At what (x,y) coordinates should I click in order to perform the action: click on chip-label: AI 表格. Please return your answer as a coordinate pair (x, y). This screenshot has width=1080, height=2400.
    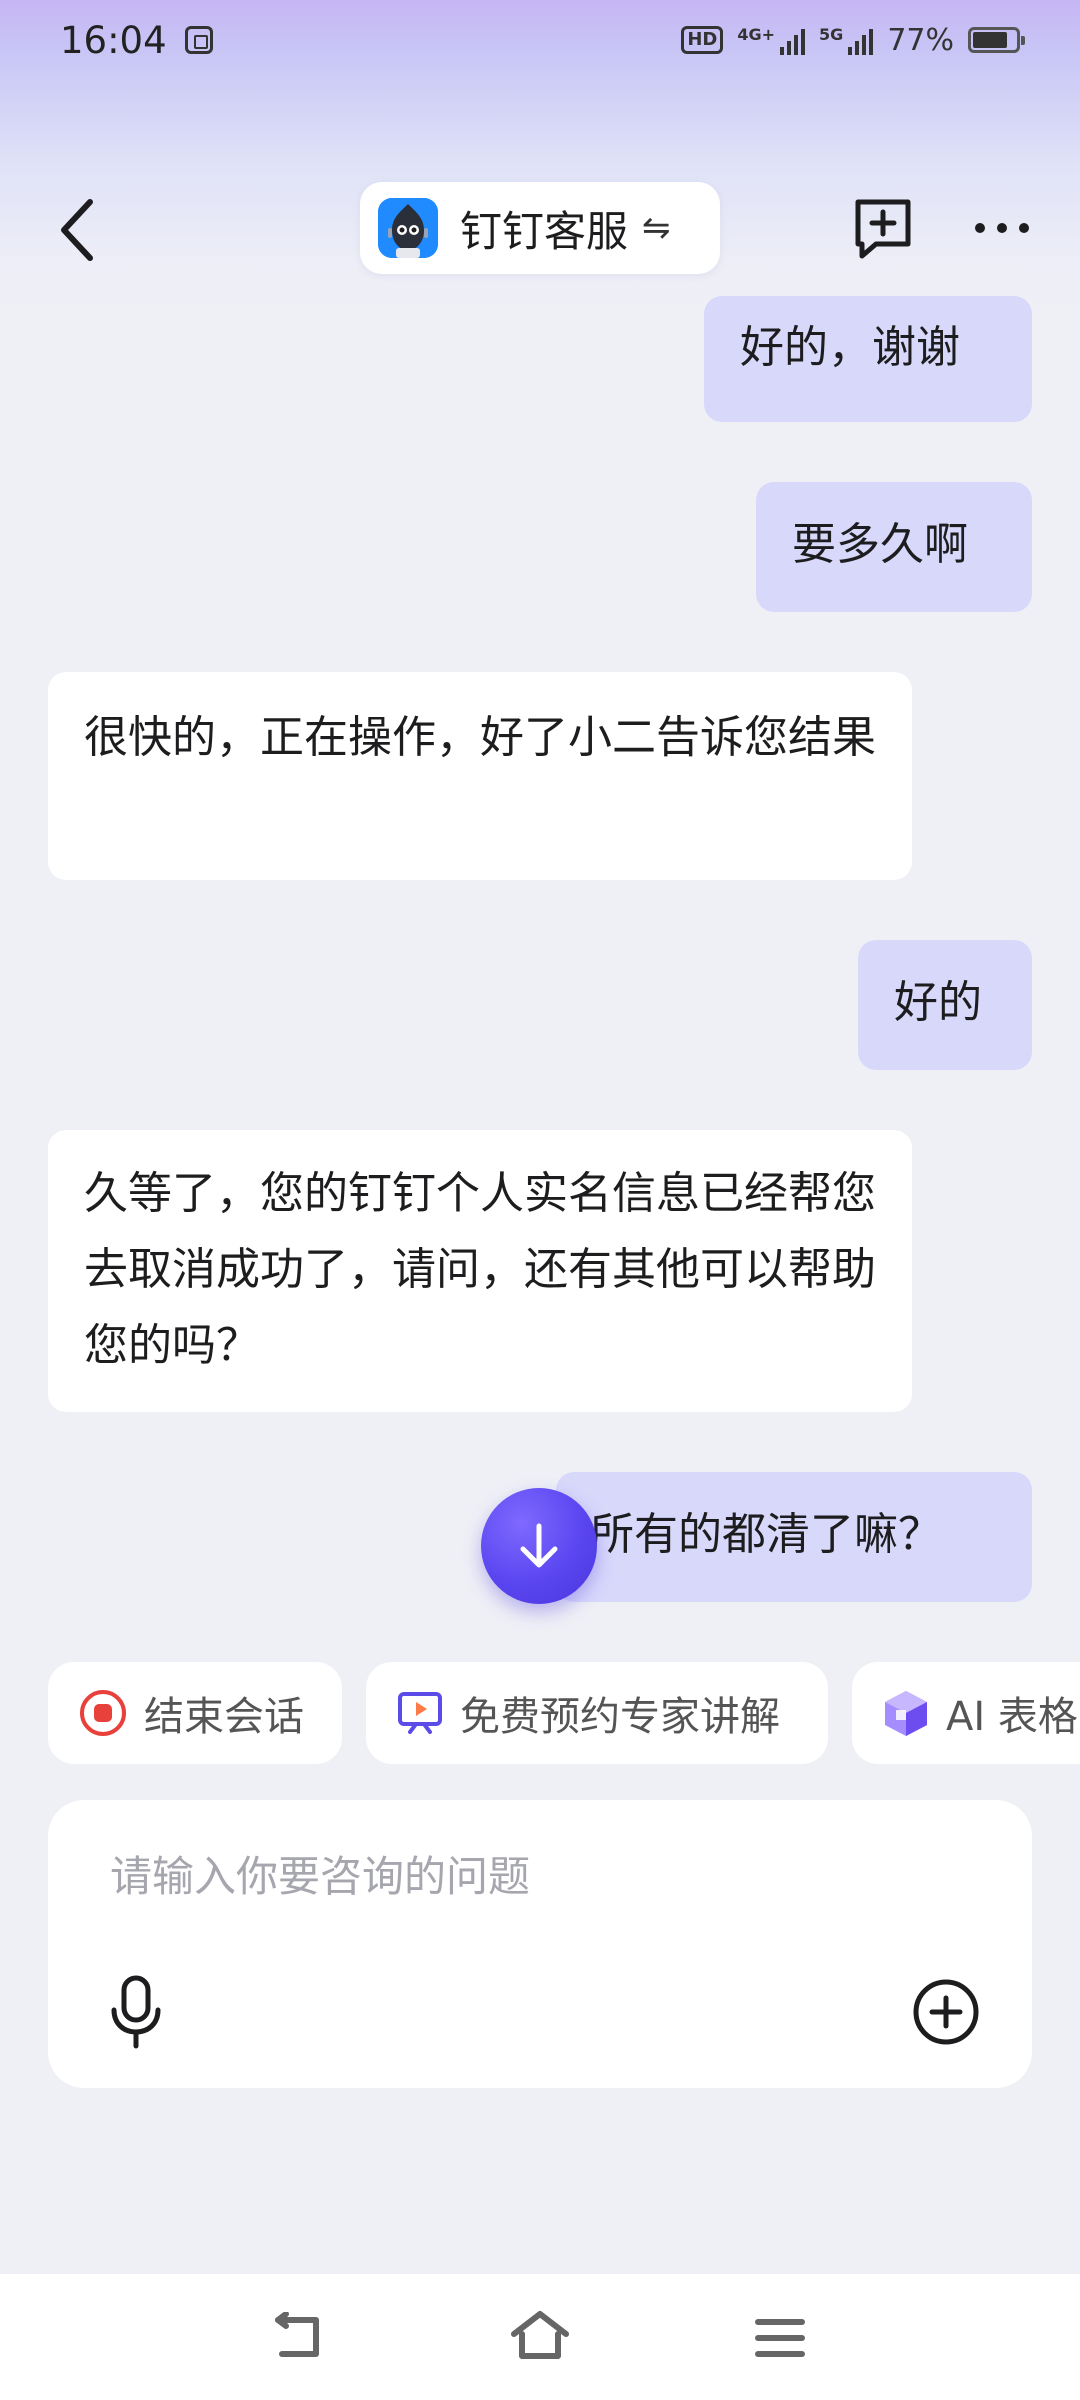
    Looking at the image, I should click on (1012, 1717).